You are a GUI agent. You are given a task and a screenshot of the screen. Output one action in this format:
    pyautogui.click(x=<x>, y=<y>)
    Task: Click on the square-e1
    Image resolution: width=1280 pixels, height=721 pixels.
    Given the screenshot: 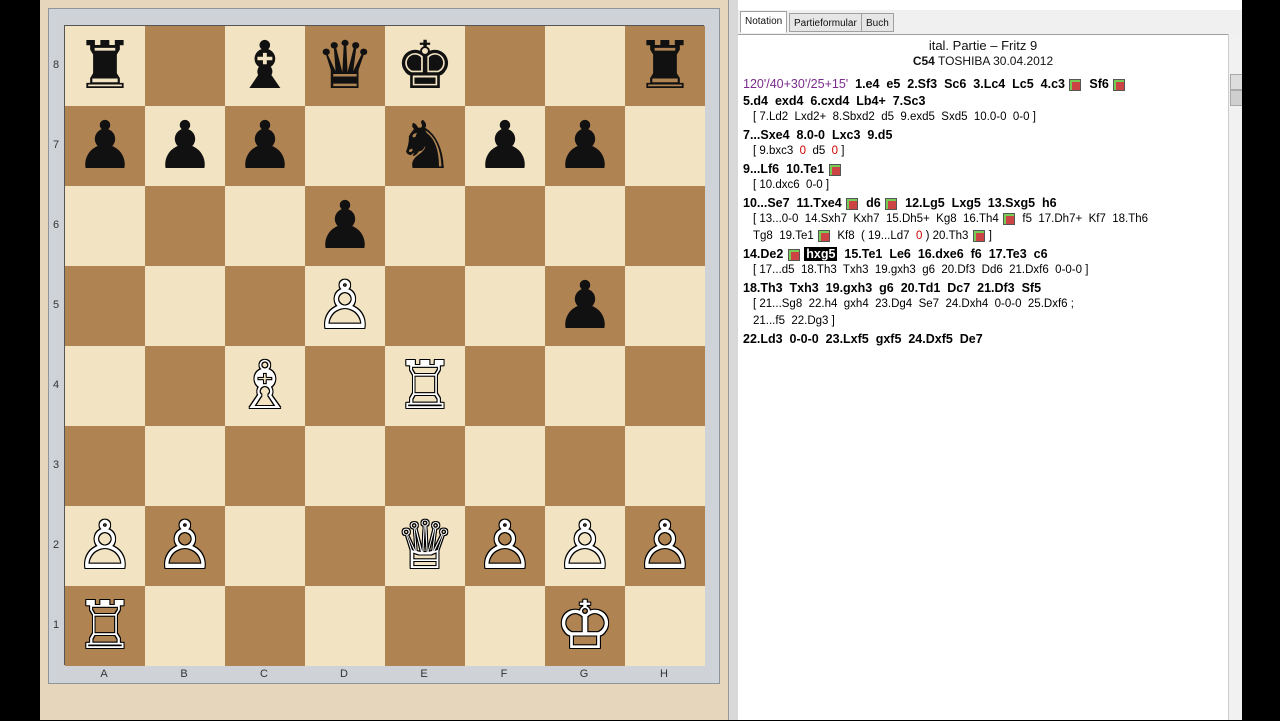 What is the action you would take?
    pyautogui.click(x=425, y=626)
    